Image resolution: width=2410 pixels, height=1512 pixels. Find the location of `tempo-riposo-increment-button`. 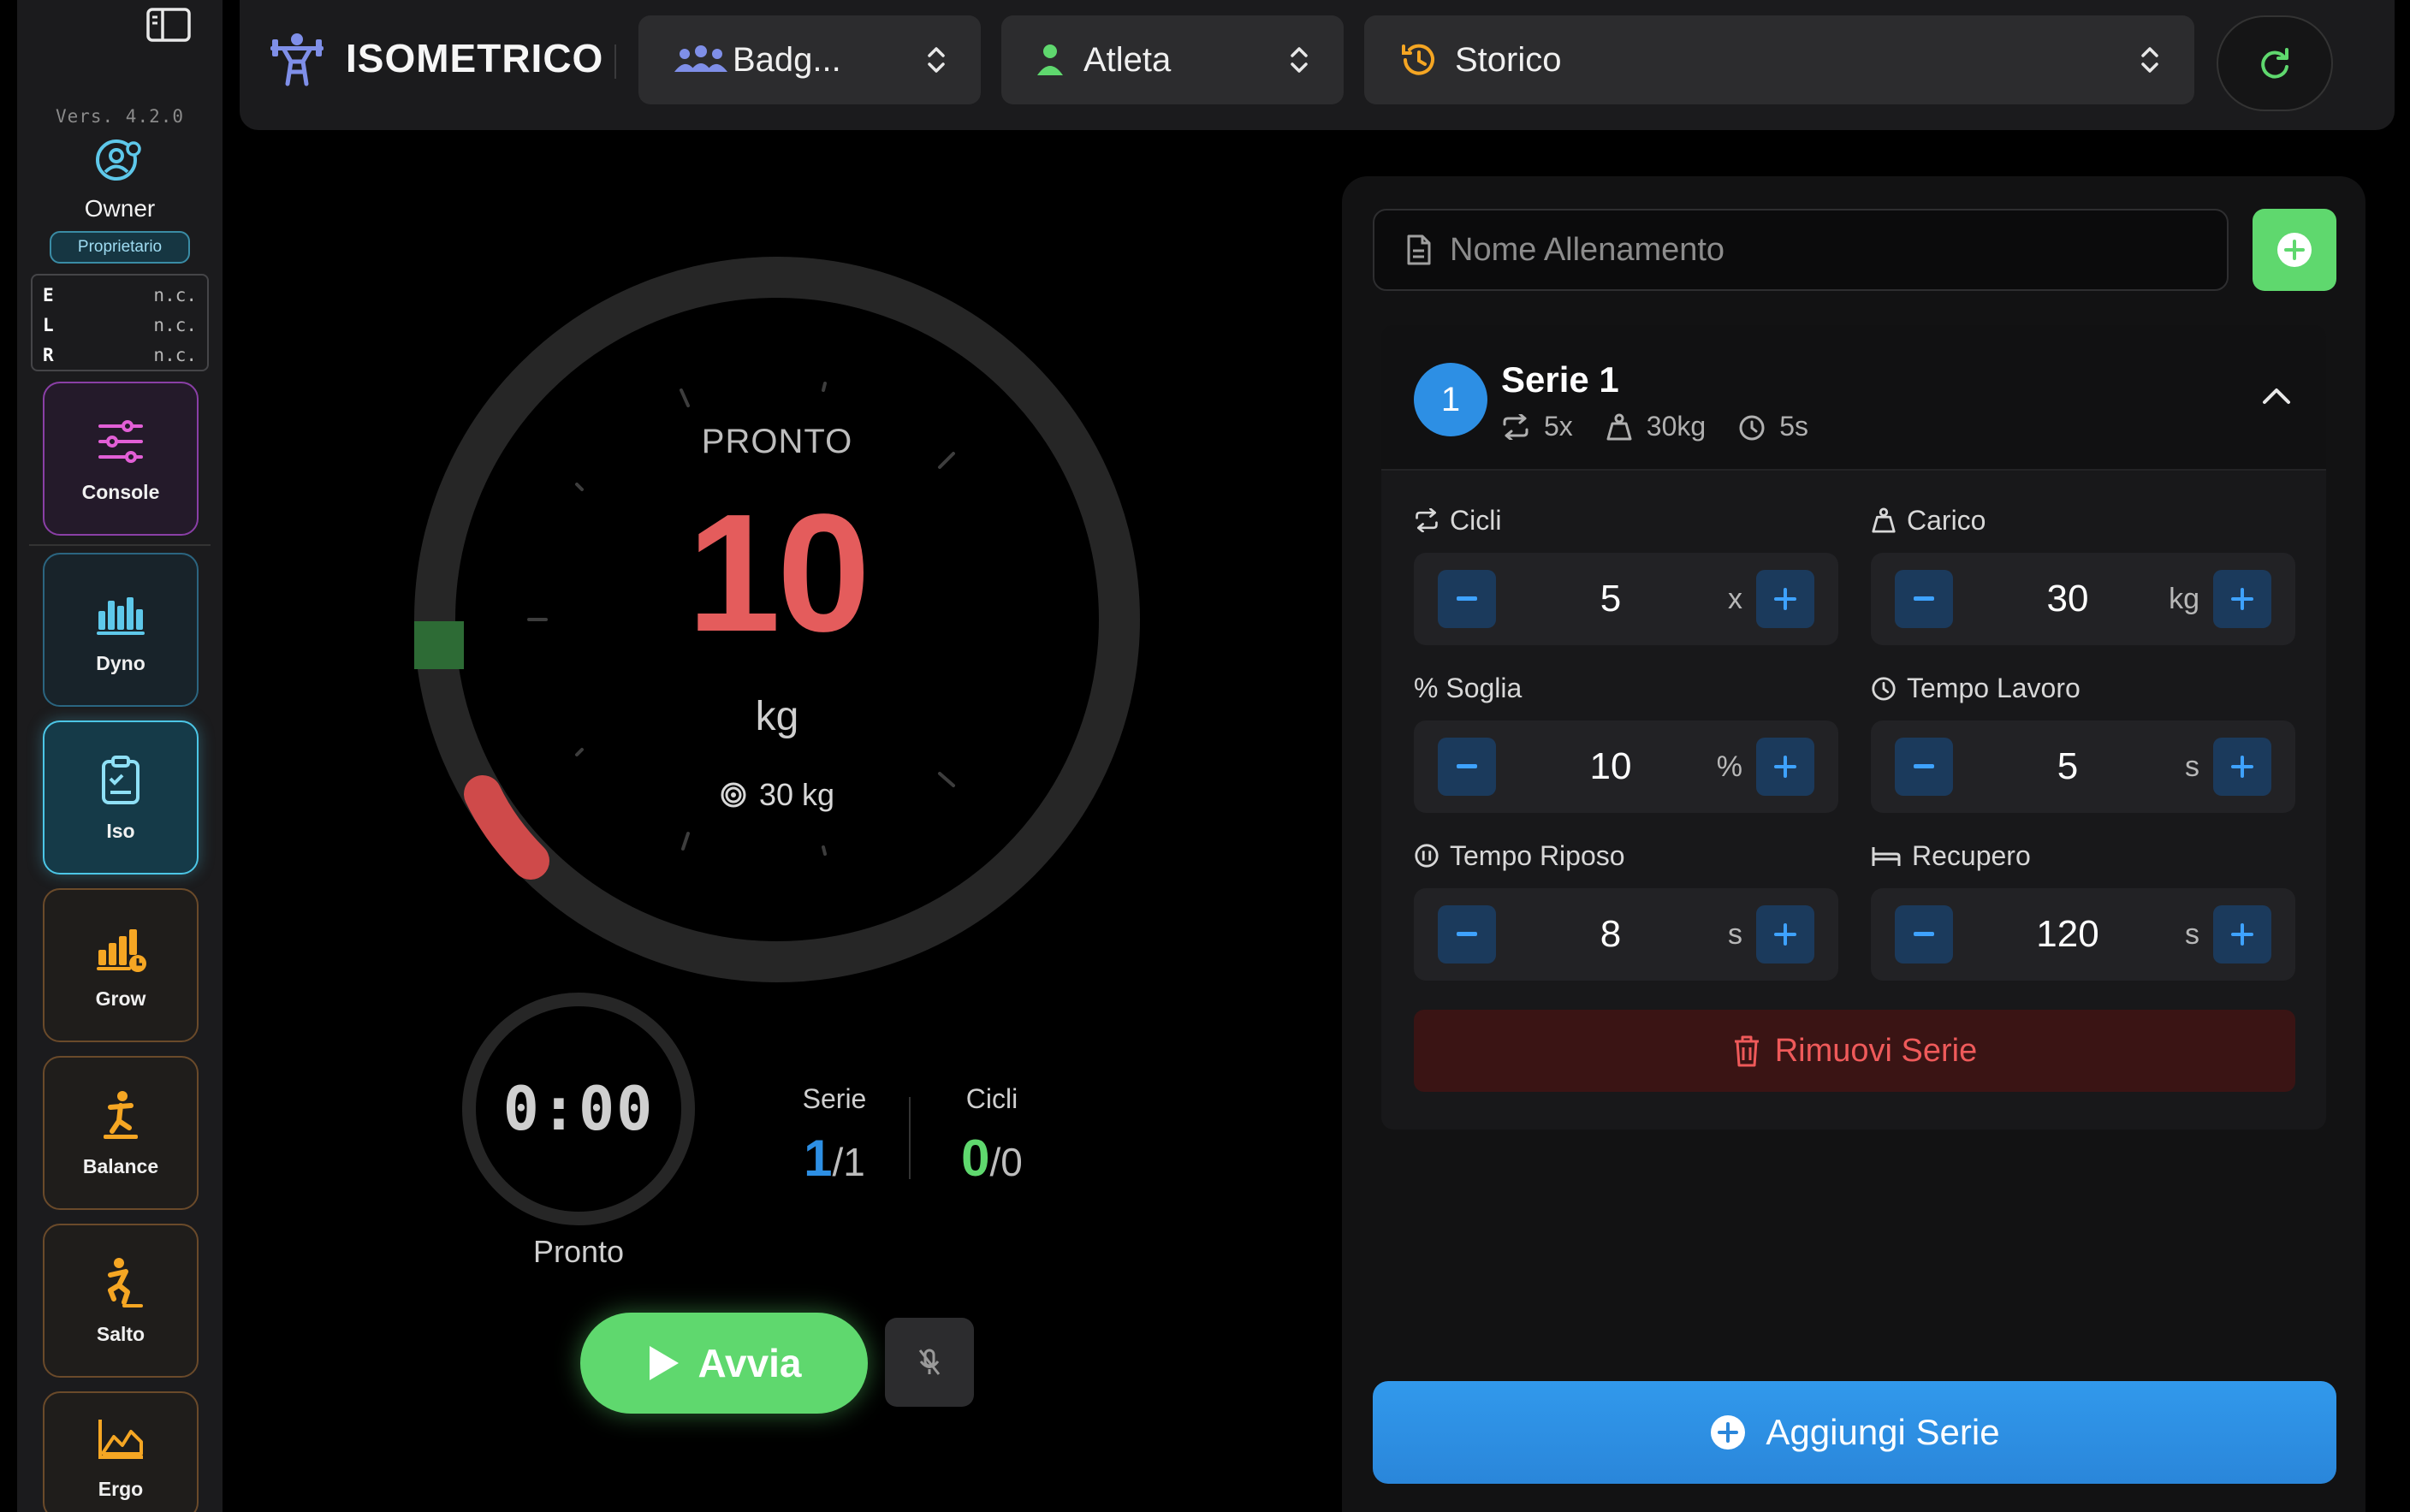

tempo-riposo-increment-button is located at coordinates (1785, 934).